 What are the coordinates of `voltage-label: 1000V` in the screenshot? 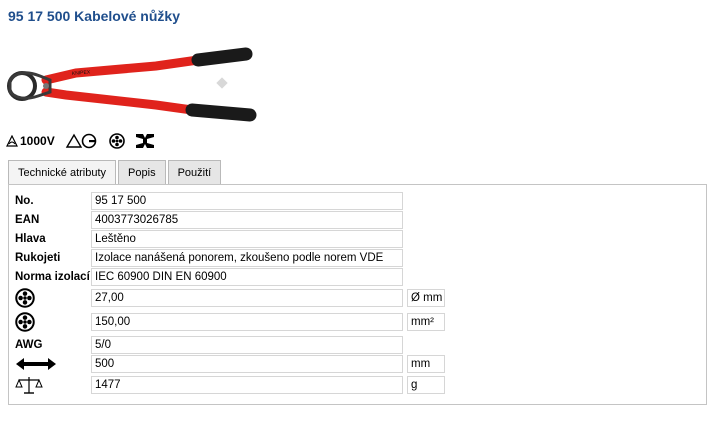 It's located at (37, 141).